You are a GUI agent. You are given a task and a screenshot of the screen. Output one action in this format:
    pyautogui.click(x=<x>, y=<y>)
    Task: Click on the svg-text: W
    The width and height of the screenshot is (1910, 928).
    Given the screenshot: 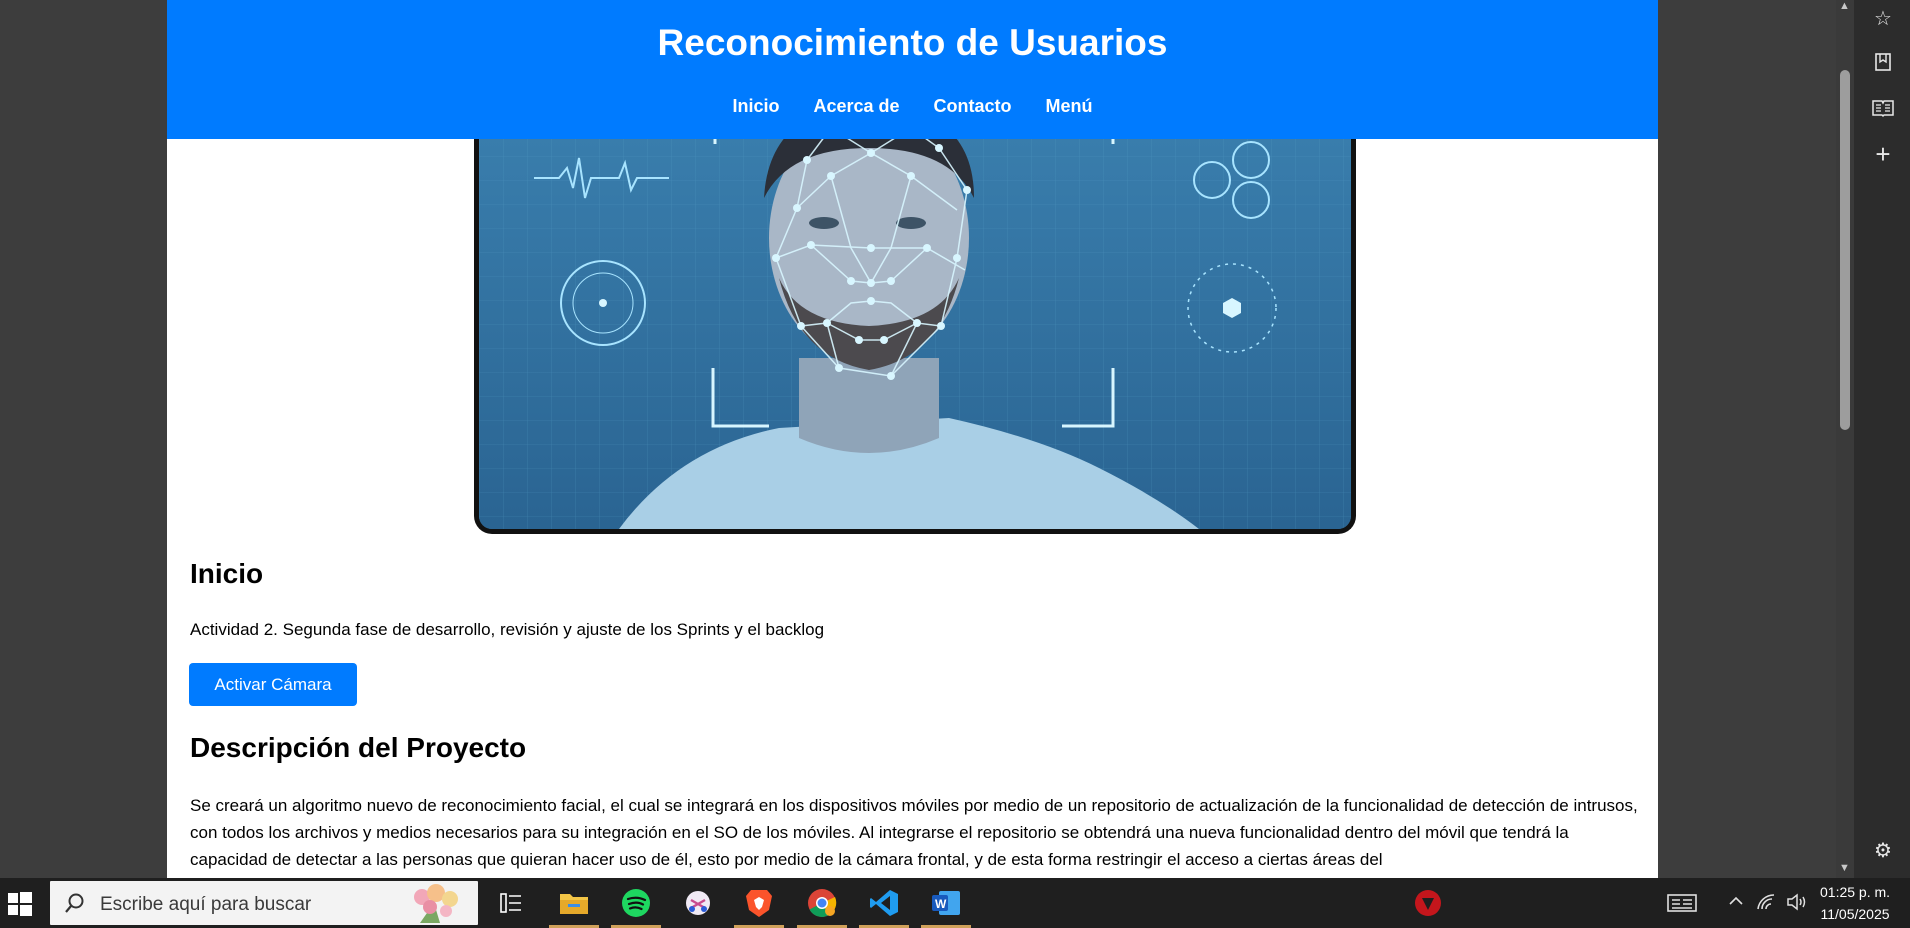 What is the action you would take?
    pyautogui.click(x=941, y=904)
    